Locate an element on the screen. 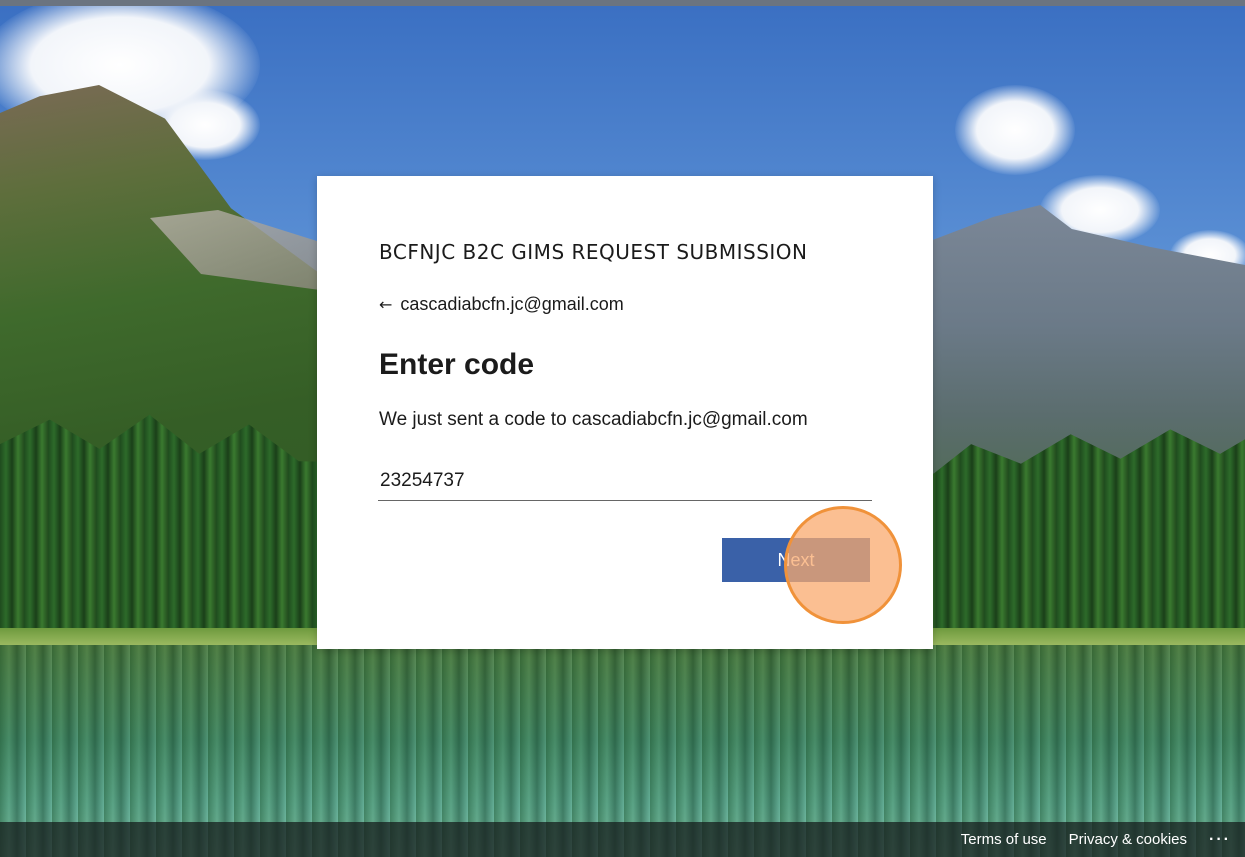 Image resolution: width=1245 pixels, height=857 pixels. privacy-cookies-link: Privacy & cookies is located at coordinates (1128, 839).